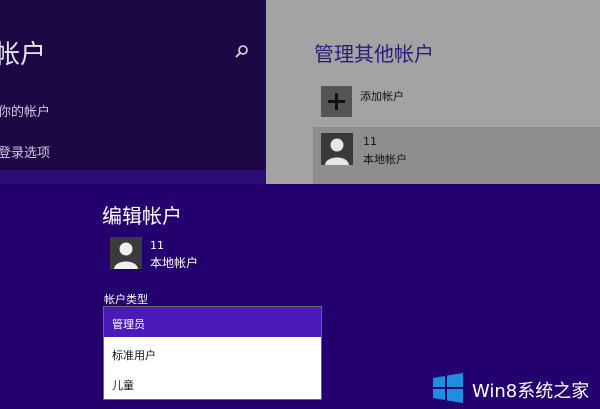  I want to click on sidebar-item-your-account: 你的帐户, so click(25, 110).